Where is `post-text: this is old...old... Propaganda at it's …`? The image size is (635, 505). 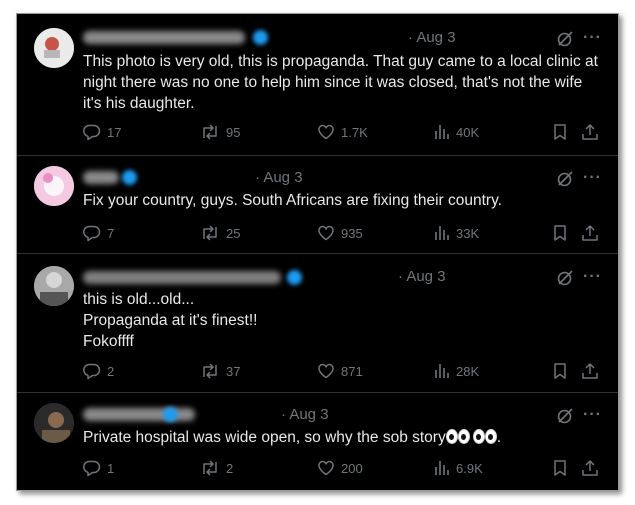
post-text: this is old...old... Propaganda at it's … is located at coordinates (343, 320).